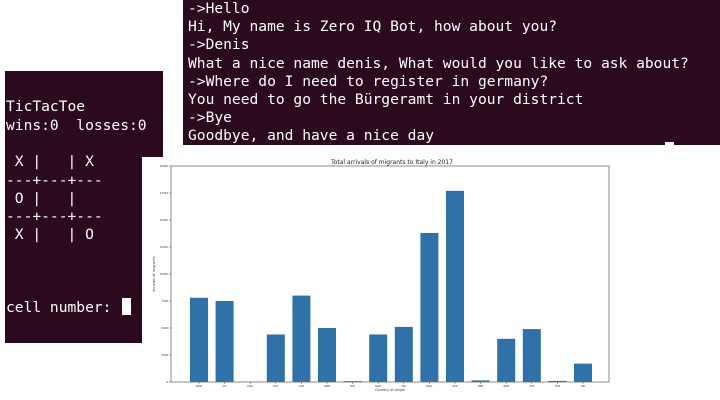 This screenshot has width=720, height=400. I want to click on score-line: wins:0 losses:0, so click(76, 125).